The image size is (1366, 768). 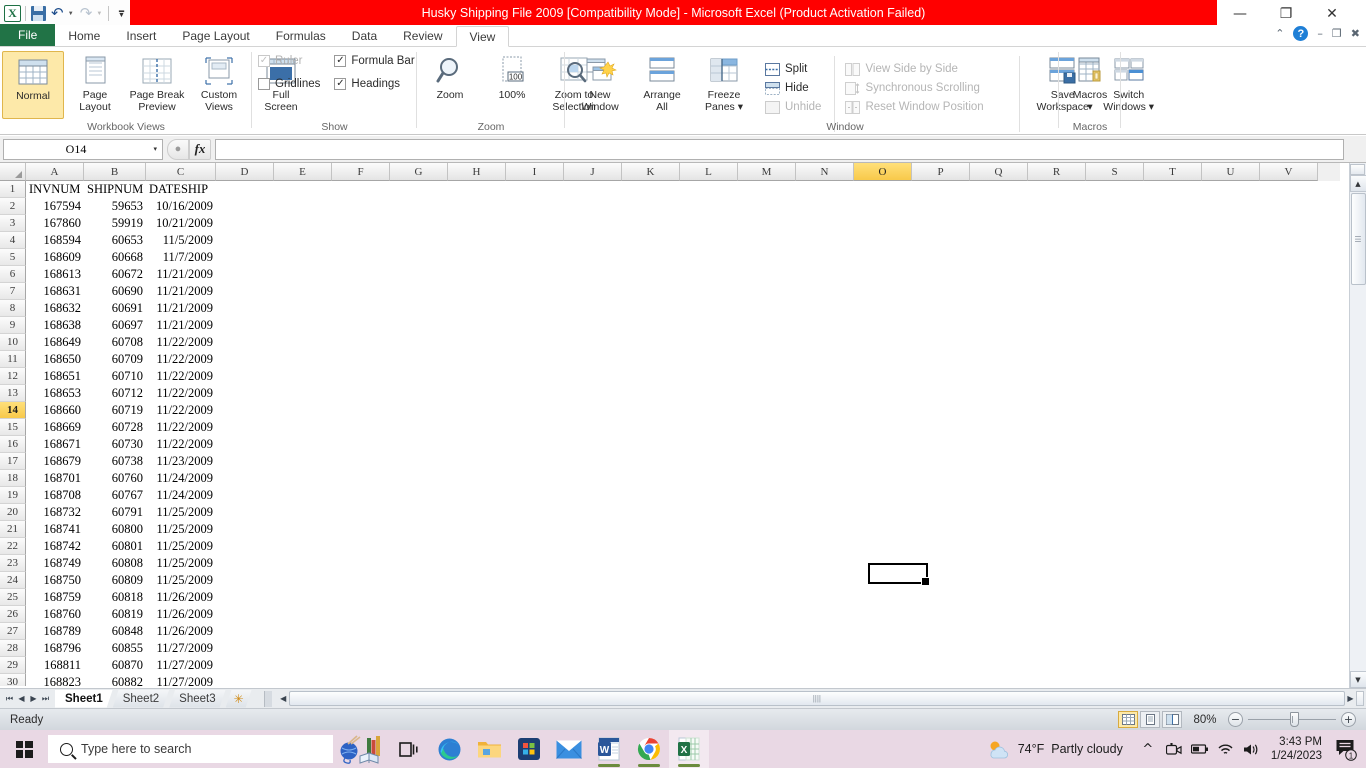 I want to click on cell-N4, so click(x=825, y=240).